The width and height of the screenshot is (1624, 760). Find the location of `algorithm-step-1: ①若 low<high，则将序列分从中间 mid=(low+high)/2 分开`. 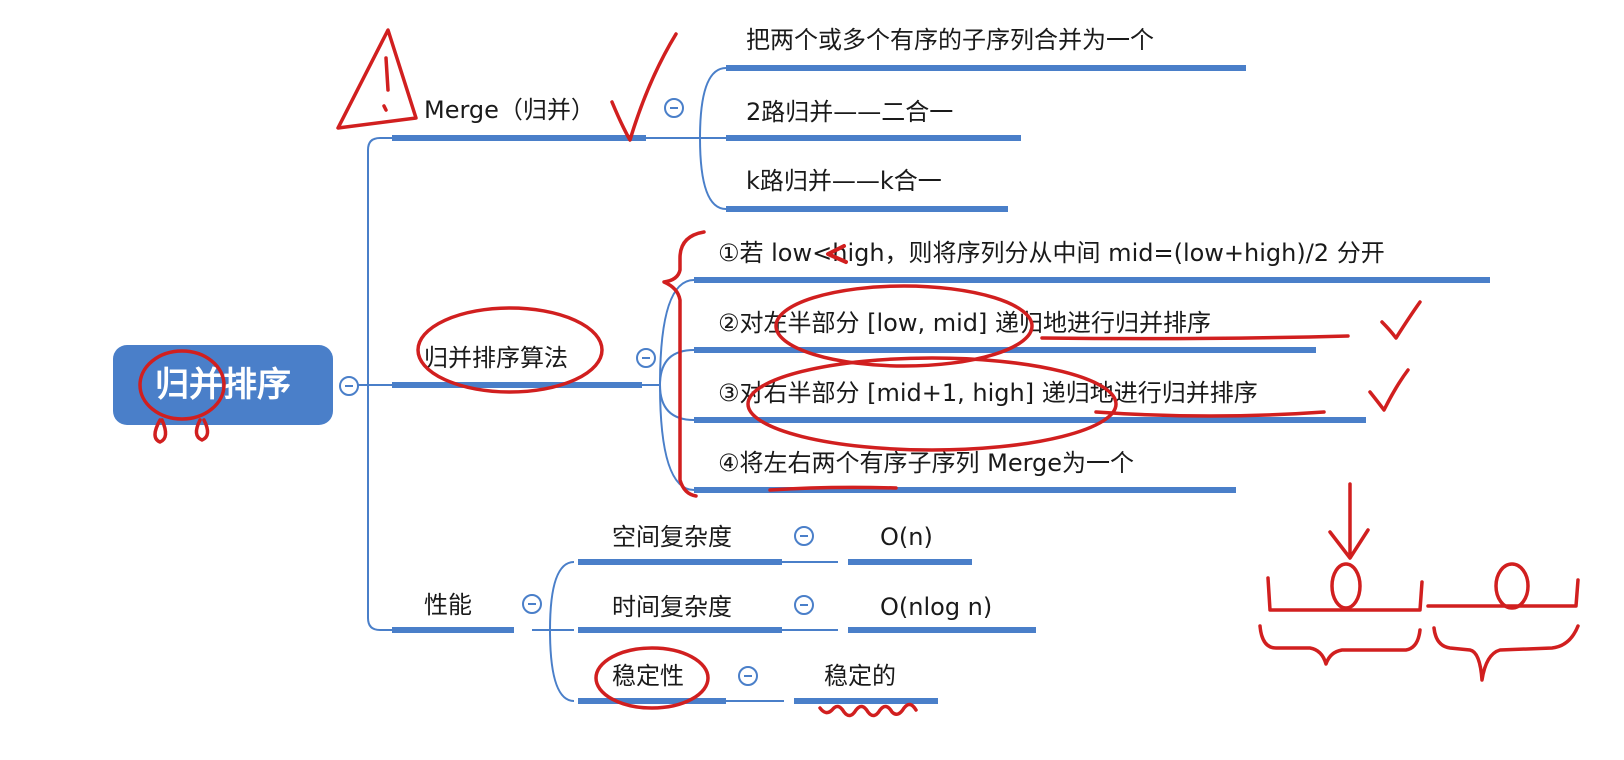

algorithm-step-1: ①若 low<high，则将序列分从中间 mid=(low+high)/2 分开 is located at coordinates (1051, 253).